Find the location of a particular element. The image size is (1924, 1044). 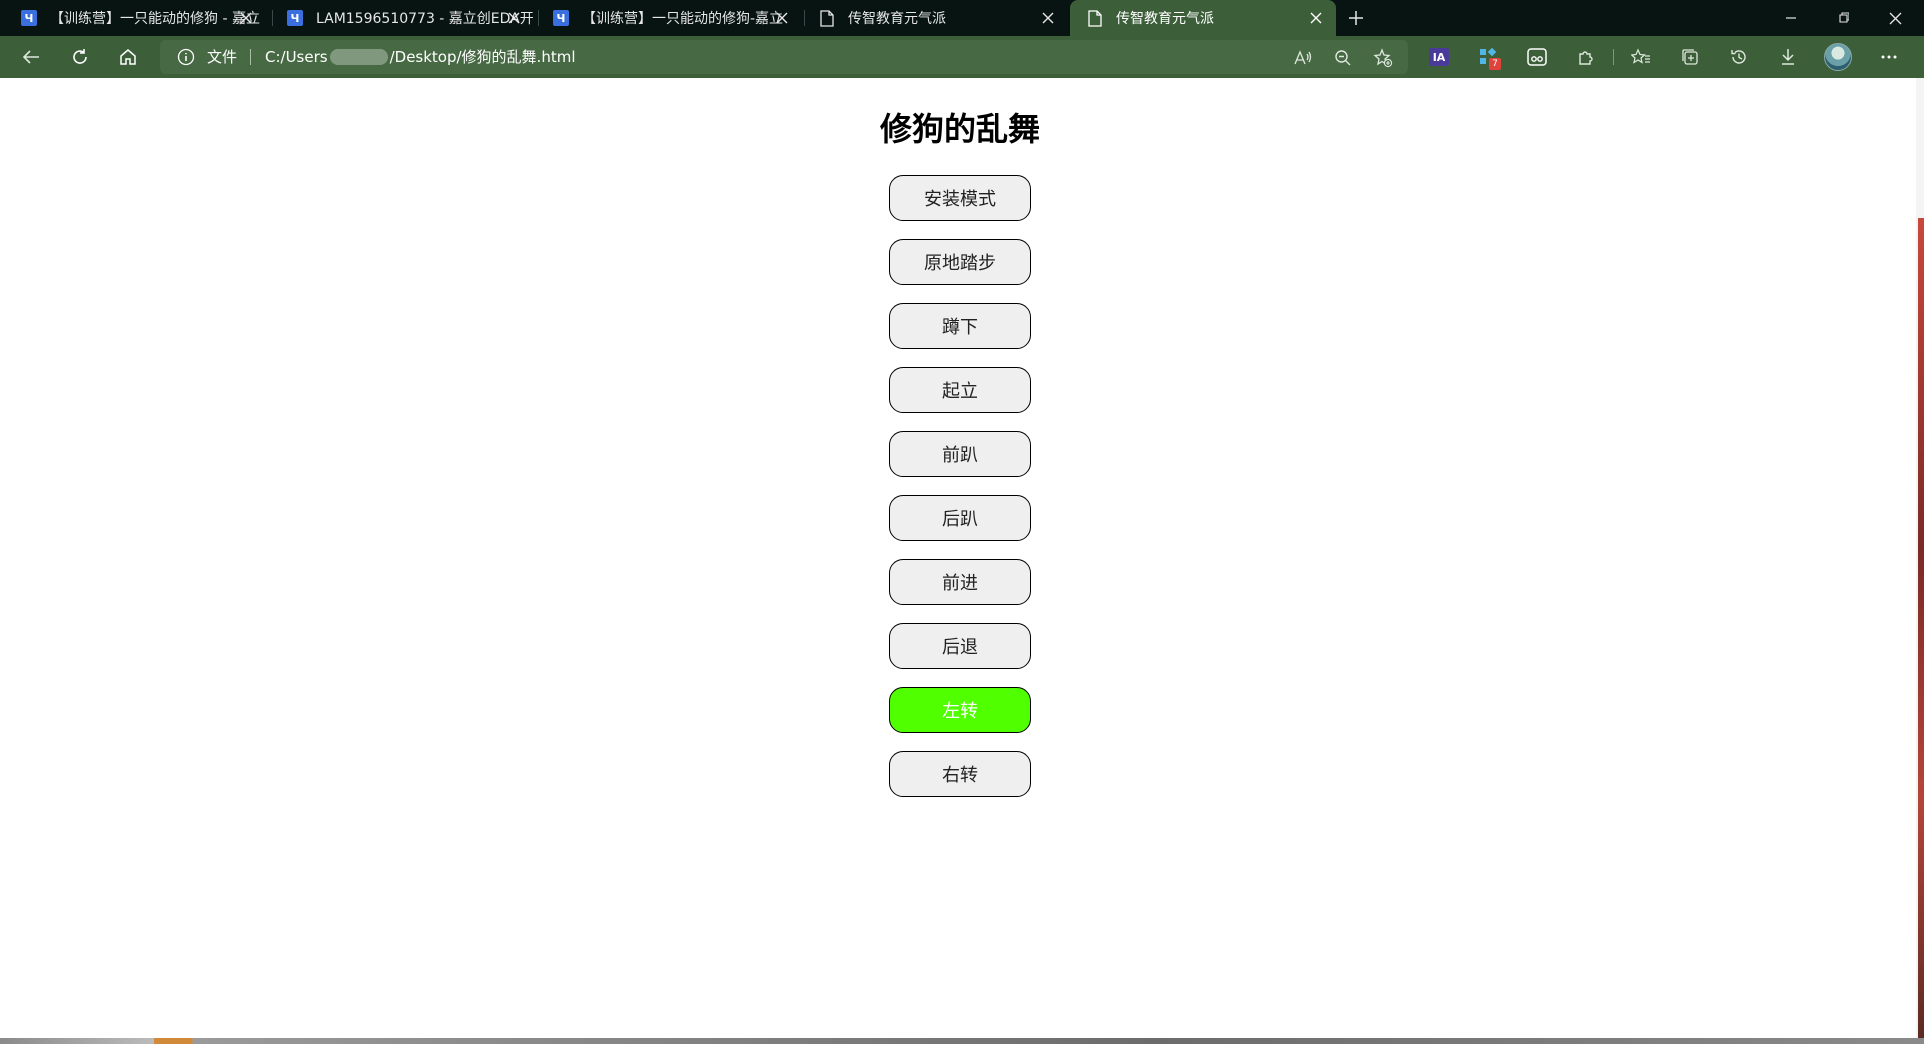

plus-icon is located at coordinates (1356, 18).